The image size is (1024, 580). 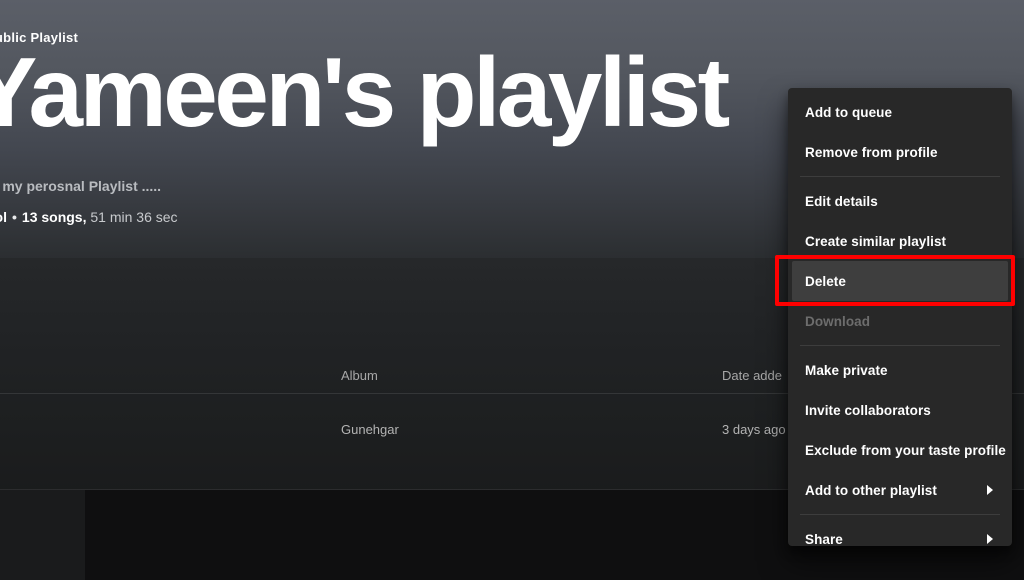 I want to click on menu-item-label: Make private, so click(x=846, y=370).